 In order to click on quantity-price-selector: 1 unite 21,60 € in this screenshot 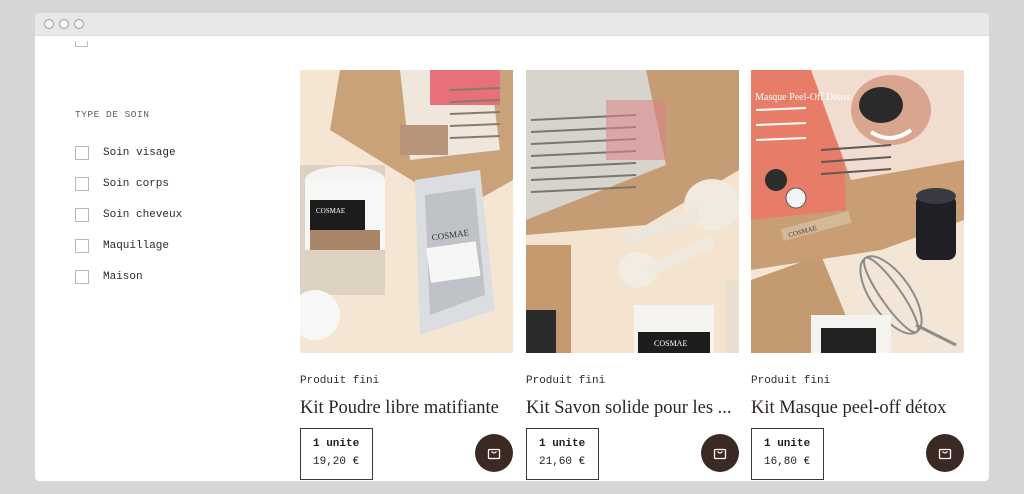, I will do `click(562, 454)`.